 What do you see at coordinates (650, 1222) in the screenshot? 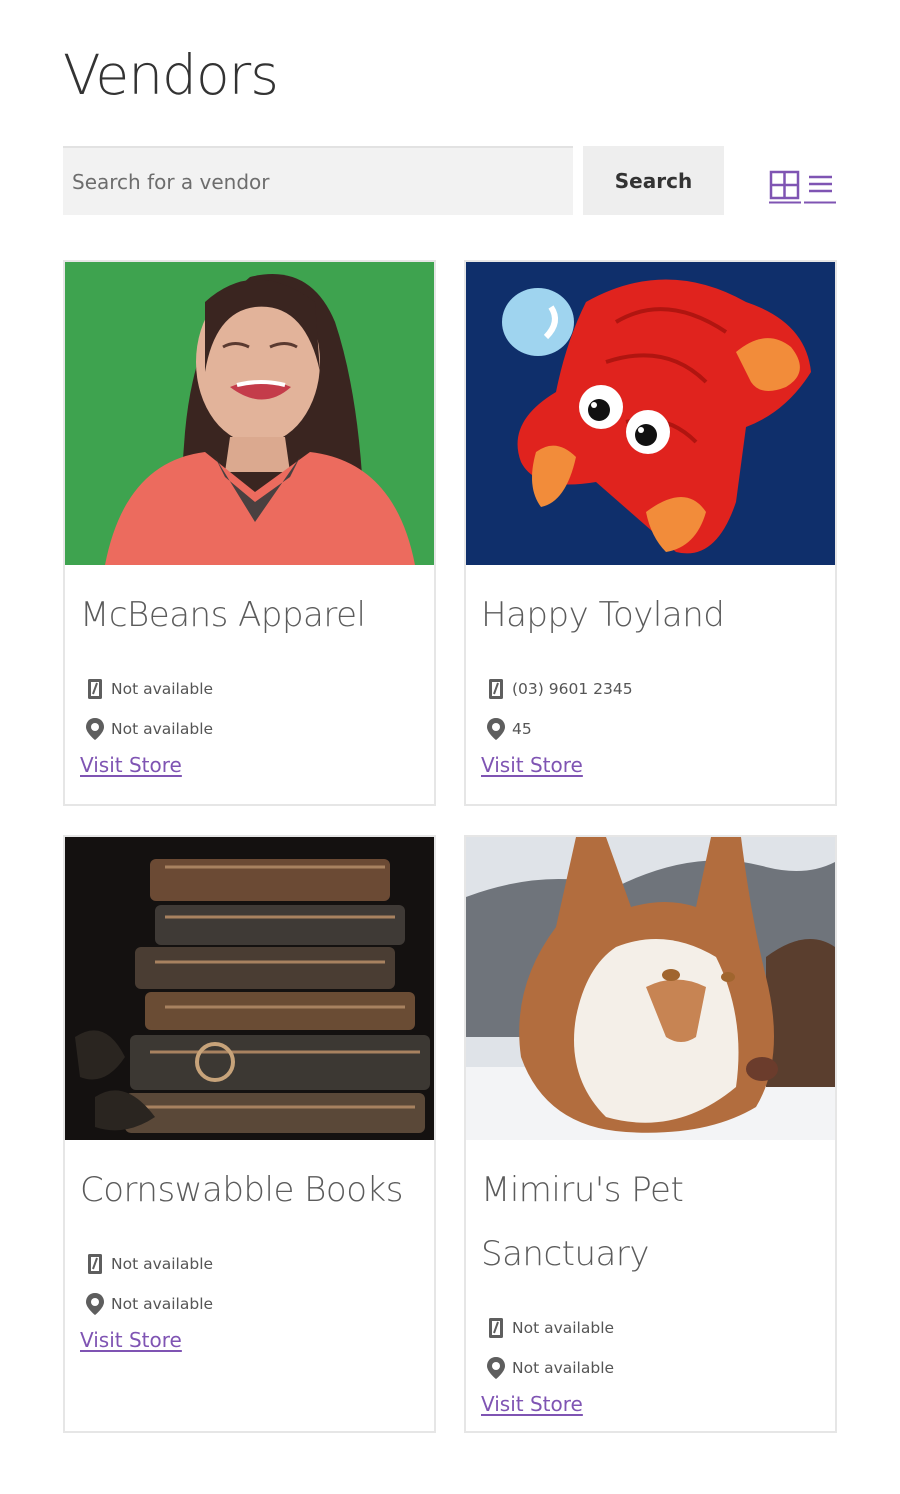
I see `vendor-name: Mimiru's Pet Sanctuary` at bounding box center [650, 1222].